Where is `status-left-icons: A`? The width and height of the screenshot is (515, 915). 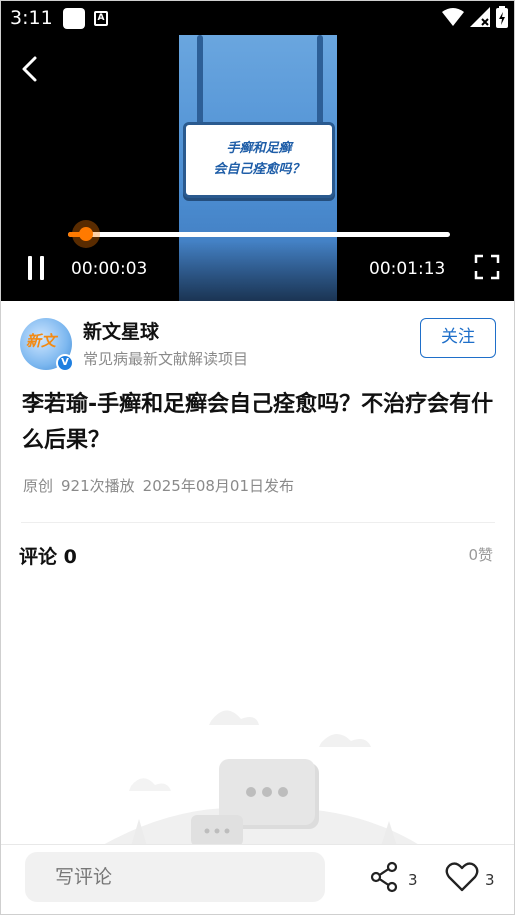
status-left-icons: A is located at coordinates (85, 18).